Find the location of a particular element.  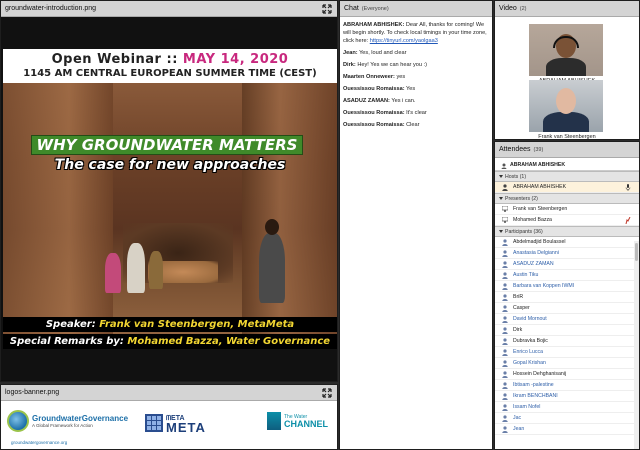

participant-row: David Mornout is located at coordinates (567, 319).